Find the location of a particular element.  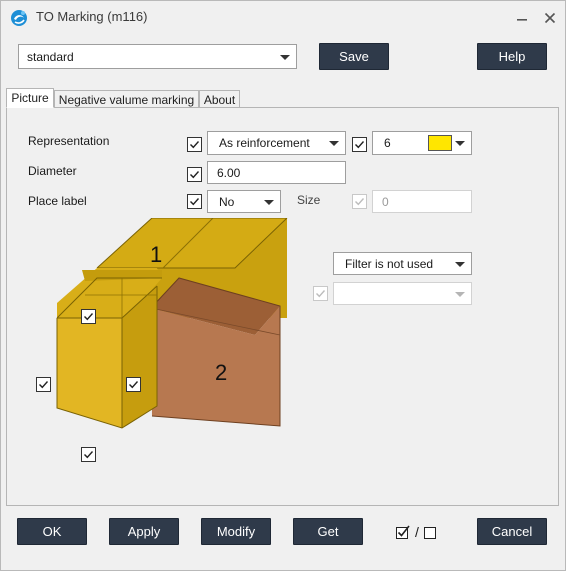

diameter-input: 6.00 is located at coordinates (276, 172).